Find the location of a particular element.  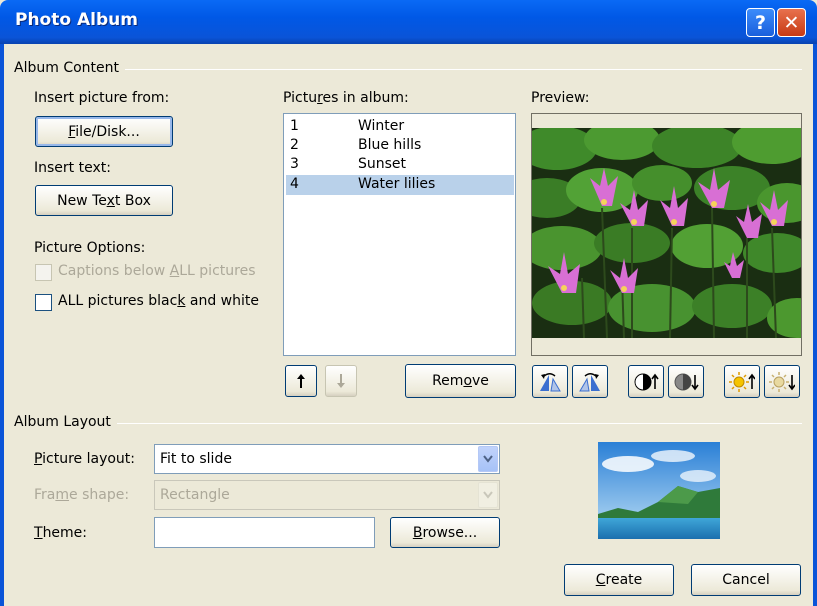

title-bar: Photo Album ? ✕ is located at coordinates (408, 22).